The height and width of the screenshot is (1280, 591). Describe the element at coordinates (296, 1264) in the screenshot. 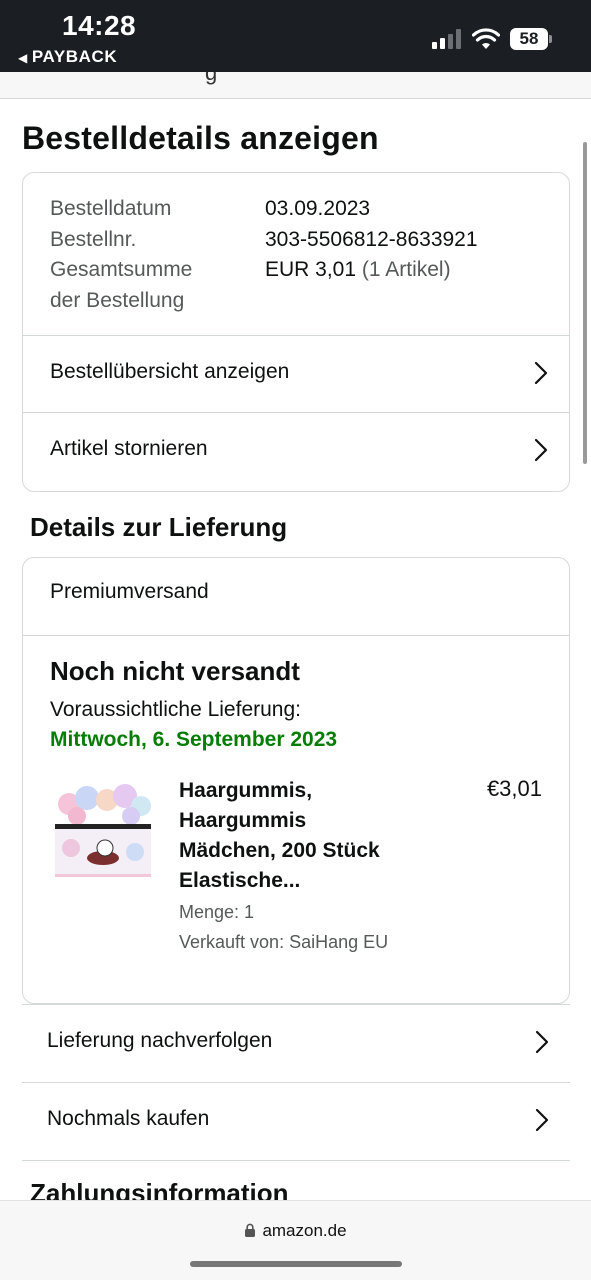

I see `home-indicator` at that location.